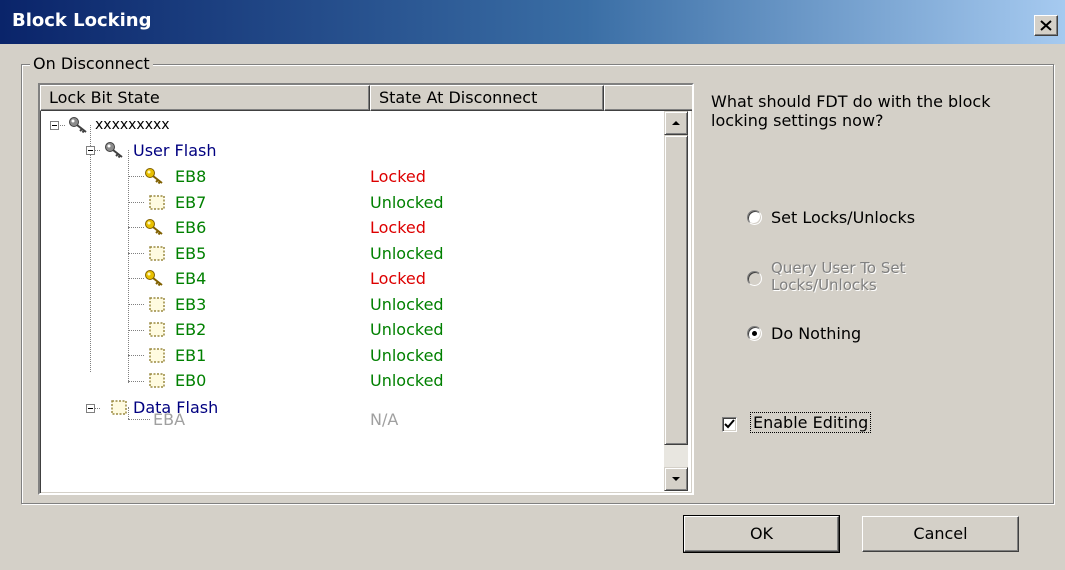 This screenshot has width=1065, height=570. I want to click on node-label: User Flash, so click(175, 150).